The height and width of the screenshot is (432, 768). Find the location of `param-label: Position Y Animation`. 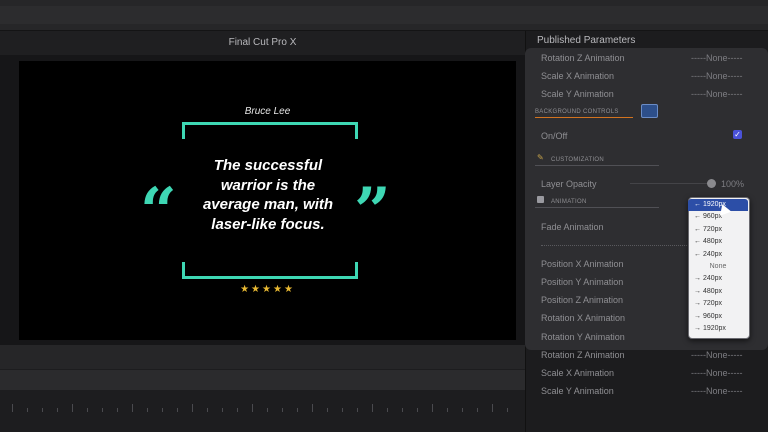

param-label: Position Y Animation is located at coordinates (582, 282).